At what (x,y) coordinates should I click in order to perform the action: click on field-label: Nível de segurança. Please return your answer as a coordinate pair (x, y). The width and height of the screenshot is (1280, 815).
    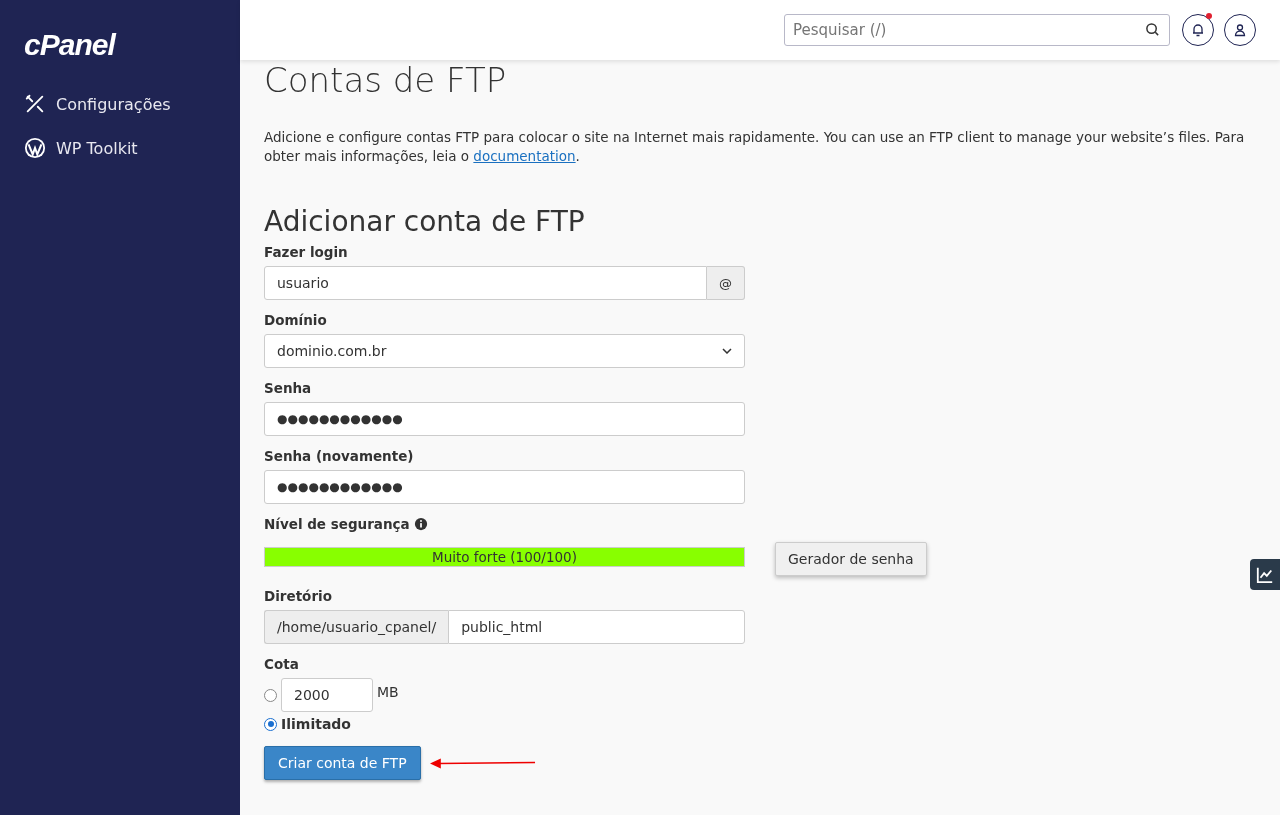
    Looking at the image, I should click on (337, 524).